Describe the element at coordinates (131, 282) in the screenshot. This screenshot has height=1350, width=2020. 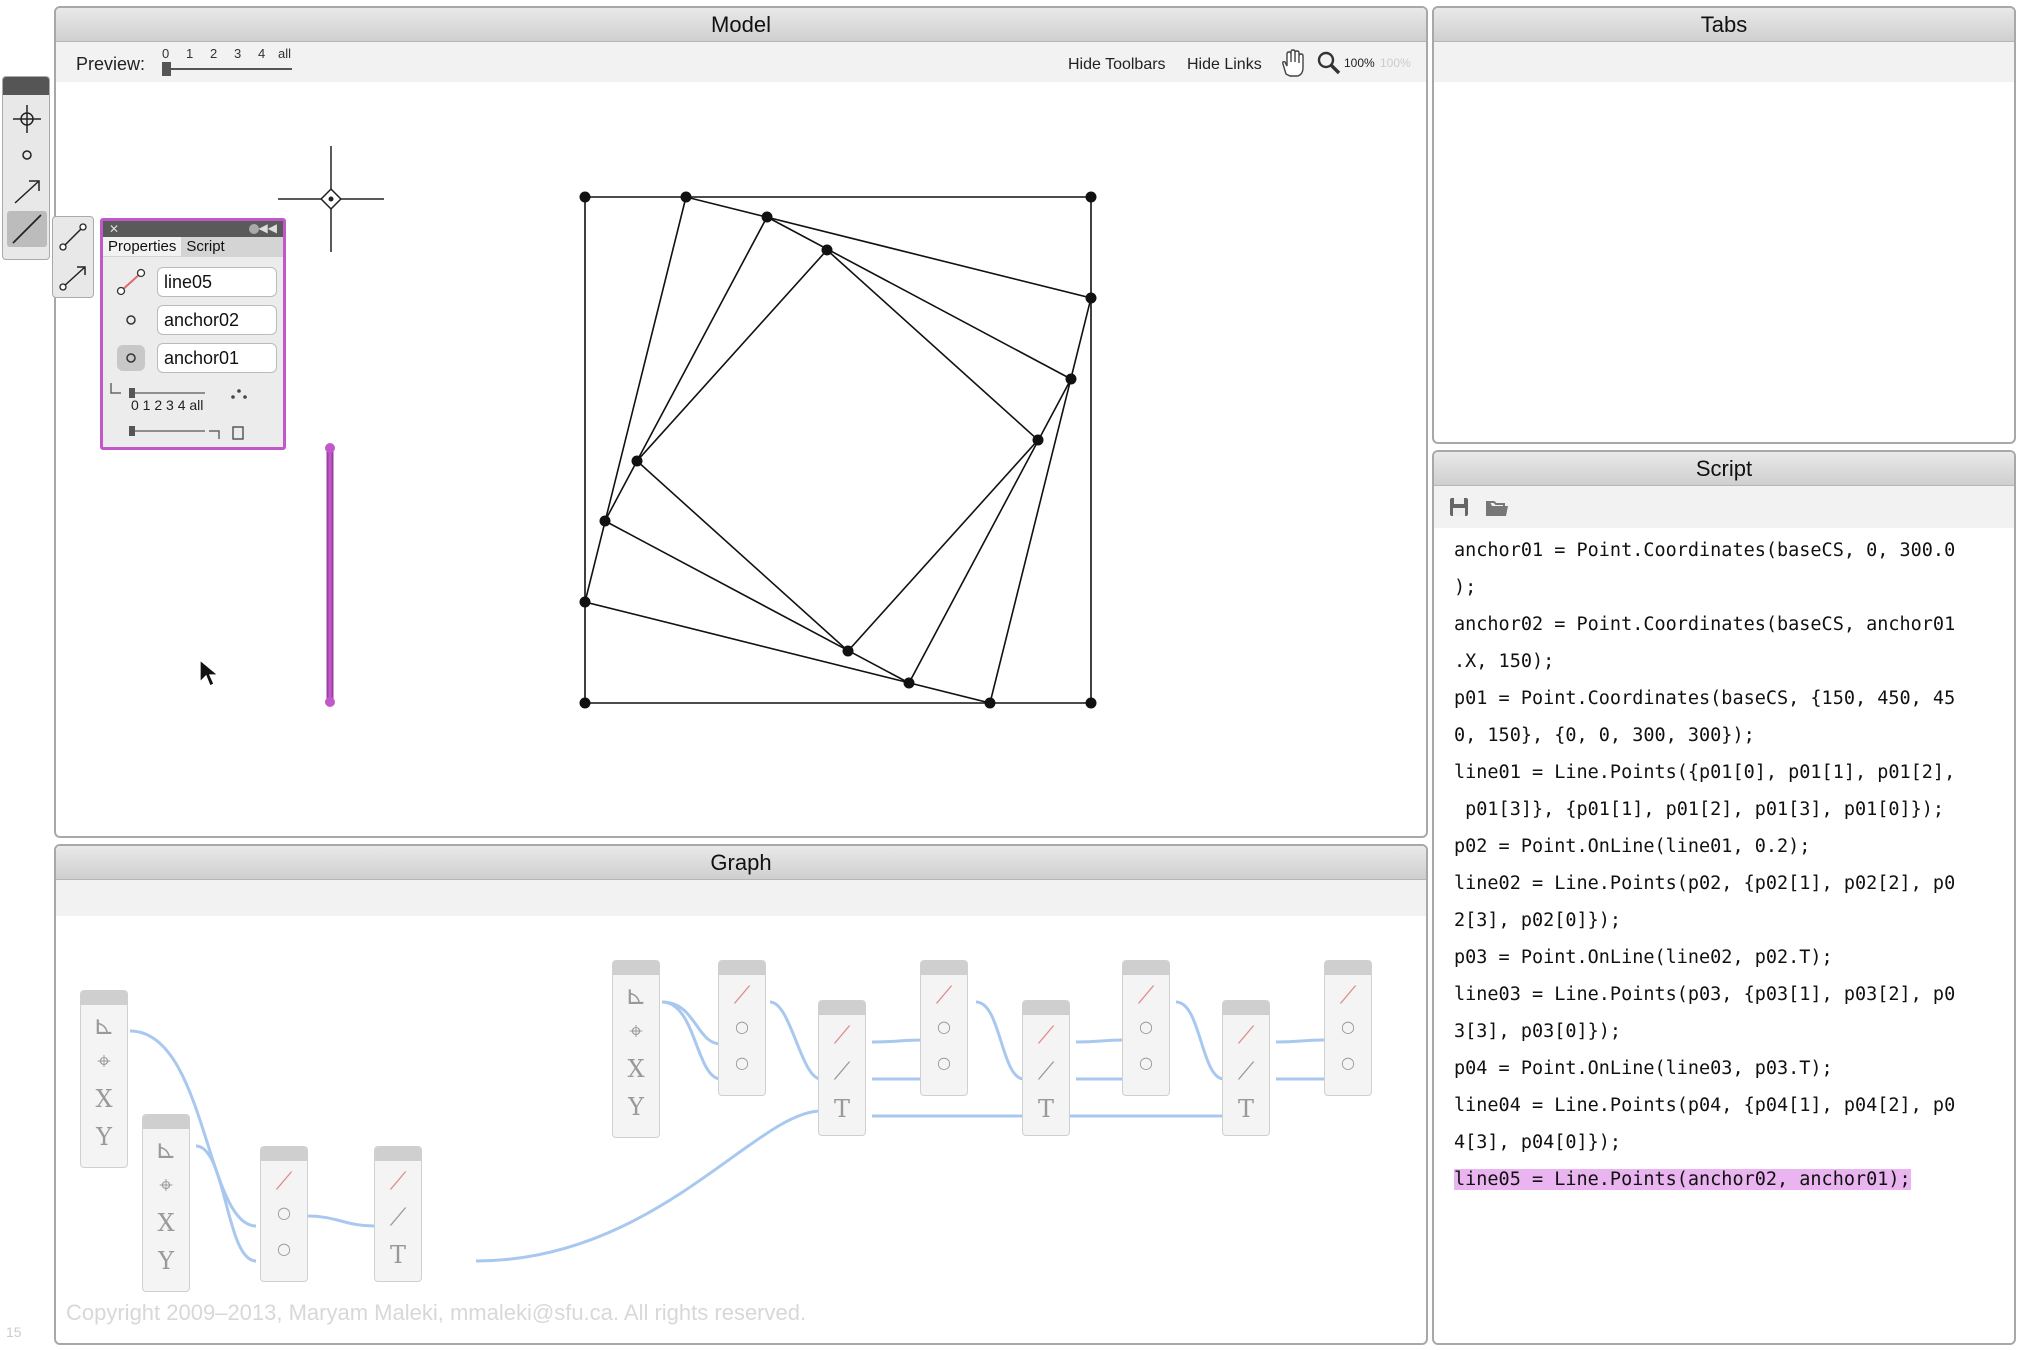
I see `line-icon` at that location.